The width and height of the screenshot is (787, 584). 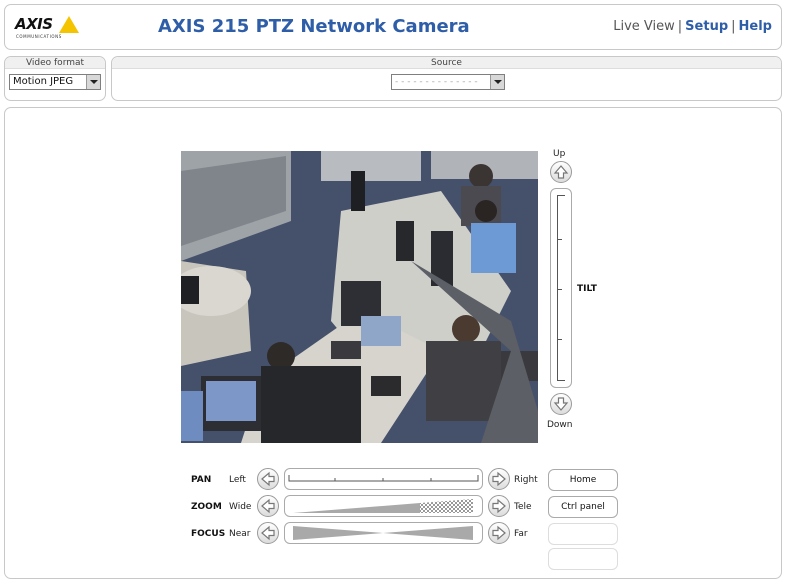 I want to click on ctrl-panel-button: Ctrl panel, so click(x=583, y=507).